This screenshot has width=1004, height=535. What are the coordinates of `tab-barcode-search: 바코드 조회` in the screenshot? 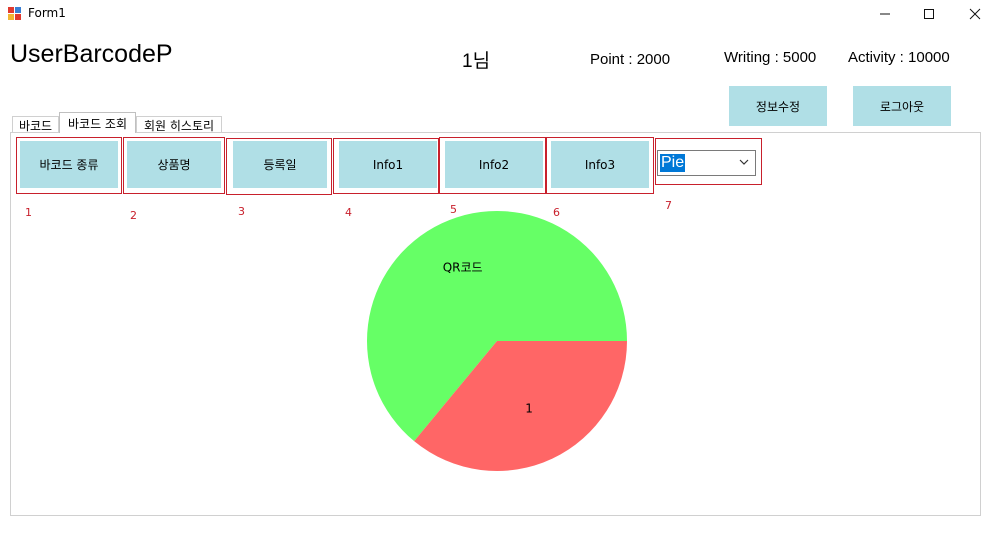 It's located at (97, 122).